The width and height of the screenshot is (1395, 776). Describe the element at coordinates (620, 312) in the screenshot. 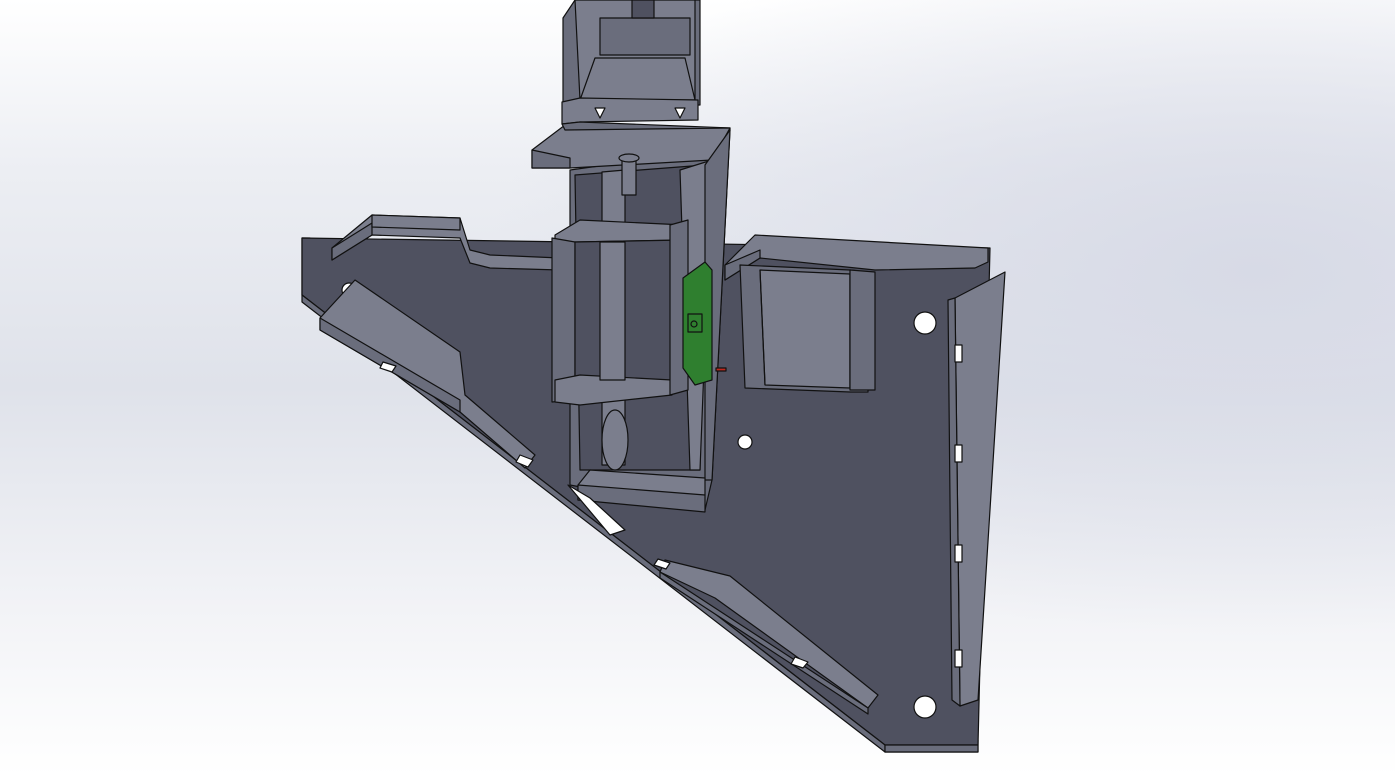

I see `slider-carriage` at that location.